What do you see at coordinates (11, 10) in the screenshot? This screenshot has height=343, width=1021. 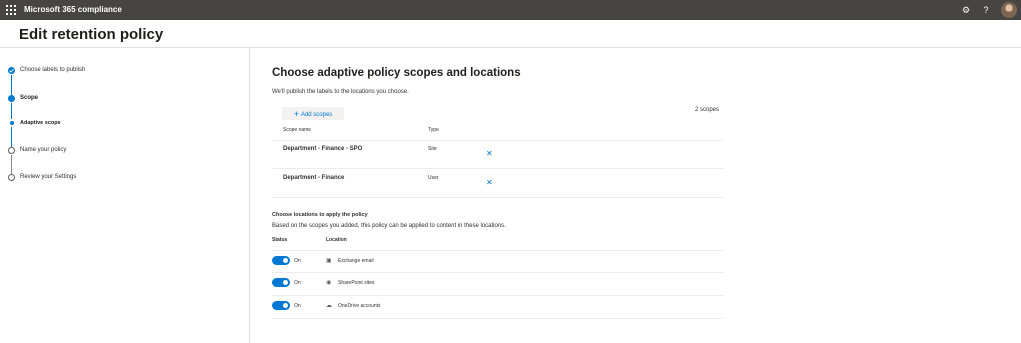 I see `waffle-icon` at bounding box center [11, 10].